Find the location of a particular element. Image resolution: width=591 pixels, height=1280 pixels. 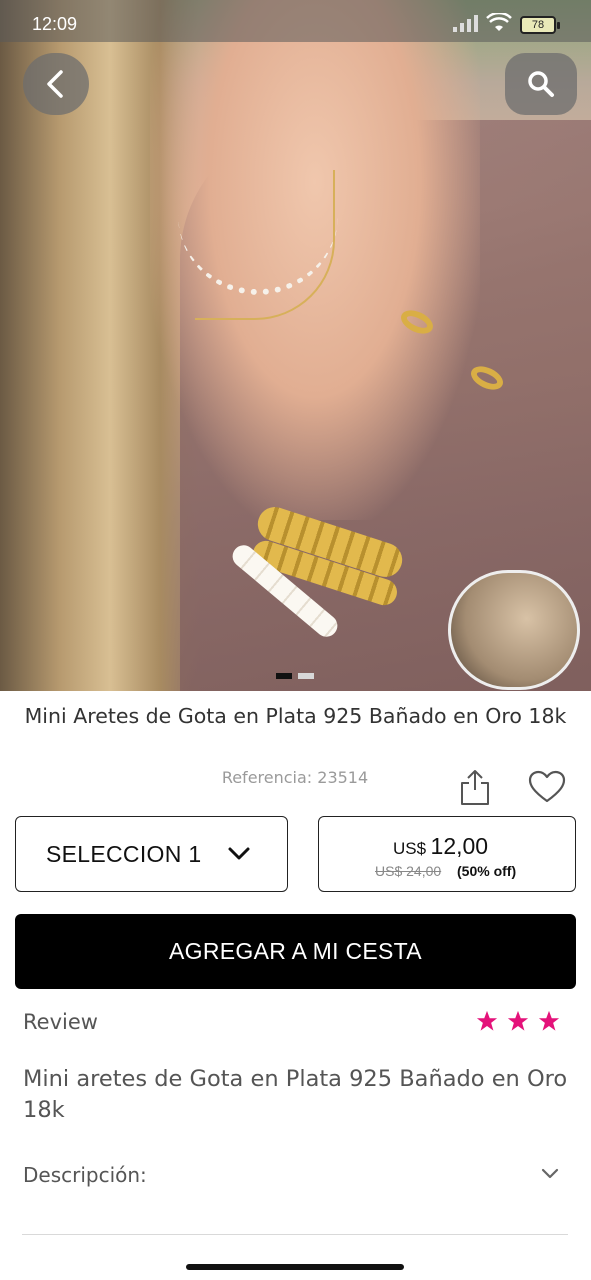

current-price: US$ 12,00 is located at coordinates (440, 846).